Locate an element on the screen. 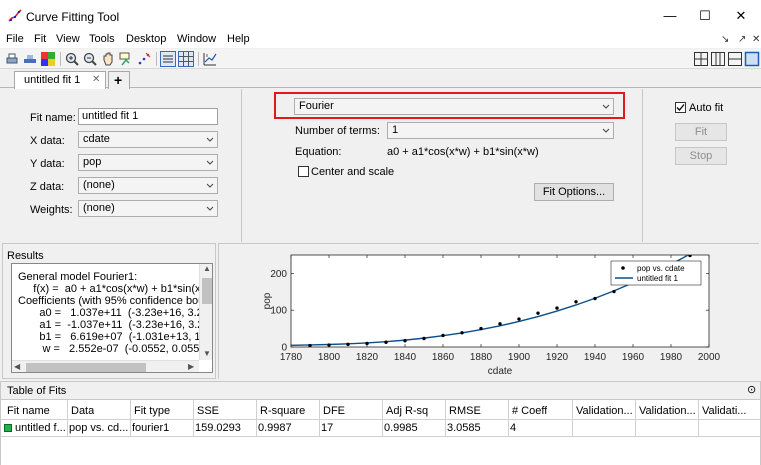 The width and height of the screenshot is (761, 465). data-cursor-tip-icon is located at coordinates (126, 59).